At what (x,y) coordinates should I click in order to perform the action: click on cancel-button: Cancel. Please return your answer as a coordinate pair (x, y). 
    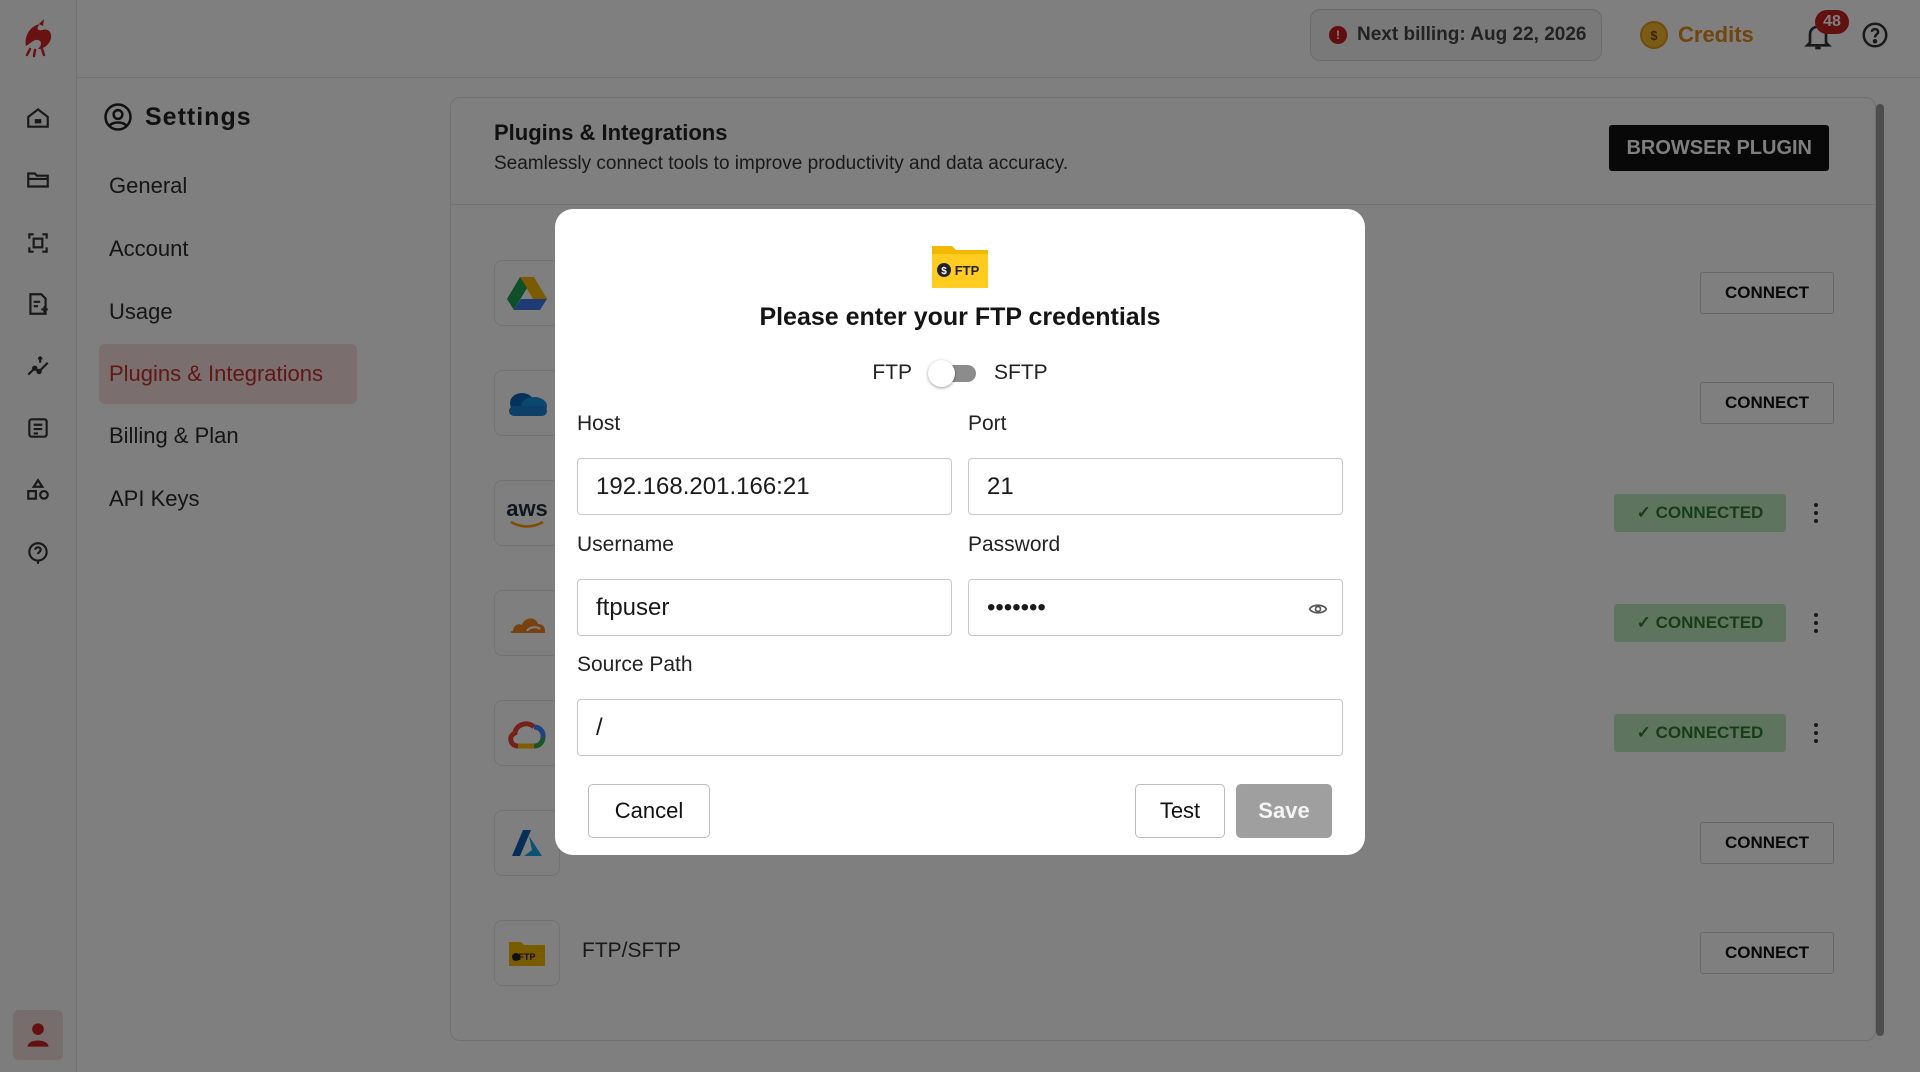
    Looking at the image, I should click on (649, 811).